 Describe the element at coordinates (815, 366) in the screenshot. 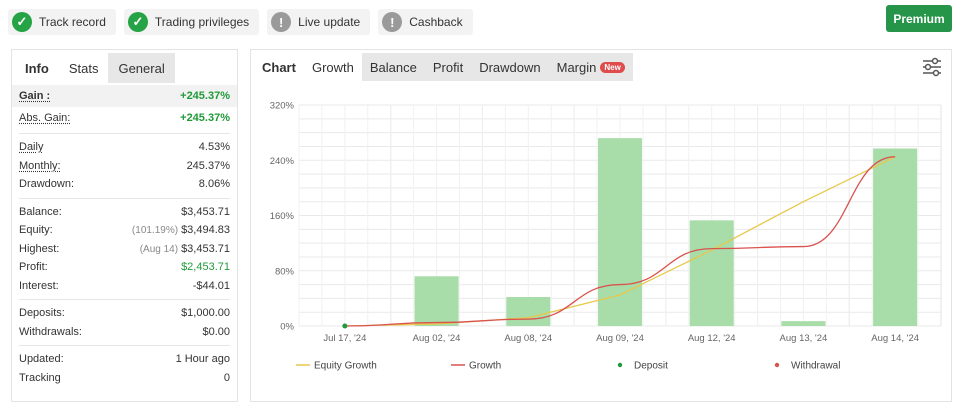

I see `legend-label: Withdrawal` at that location.